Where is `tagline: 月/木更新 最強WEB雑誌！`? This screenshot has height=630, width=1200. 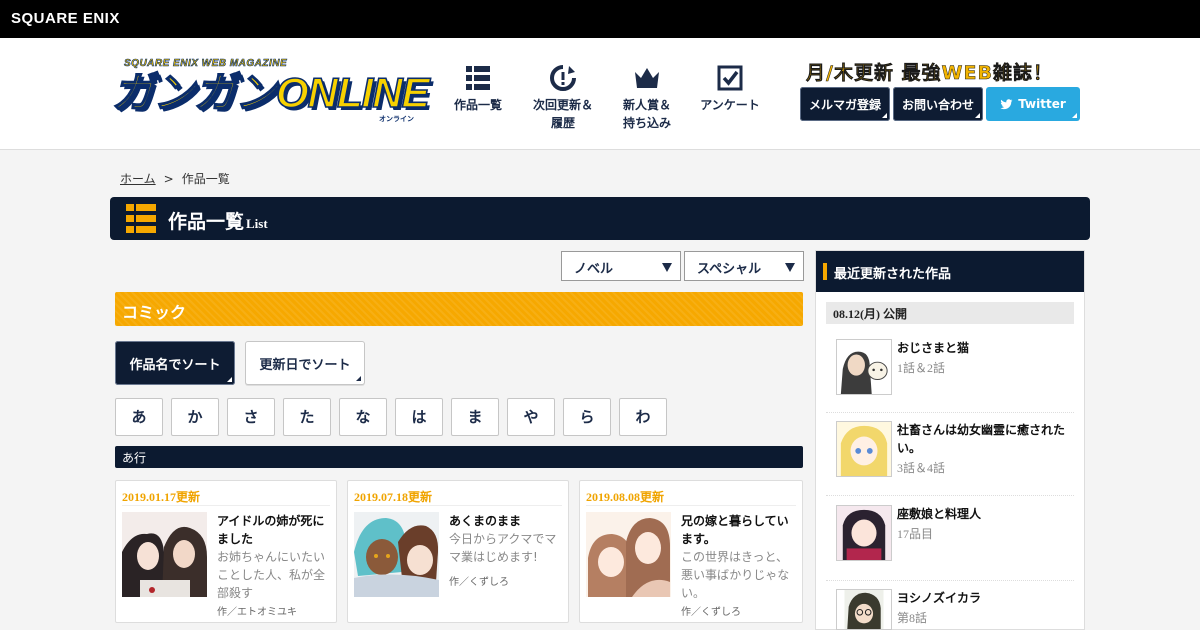
tagline: 月/木更新 最強WEB雑誌！ is located at coordinates (929, 73).